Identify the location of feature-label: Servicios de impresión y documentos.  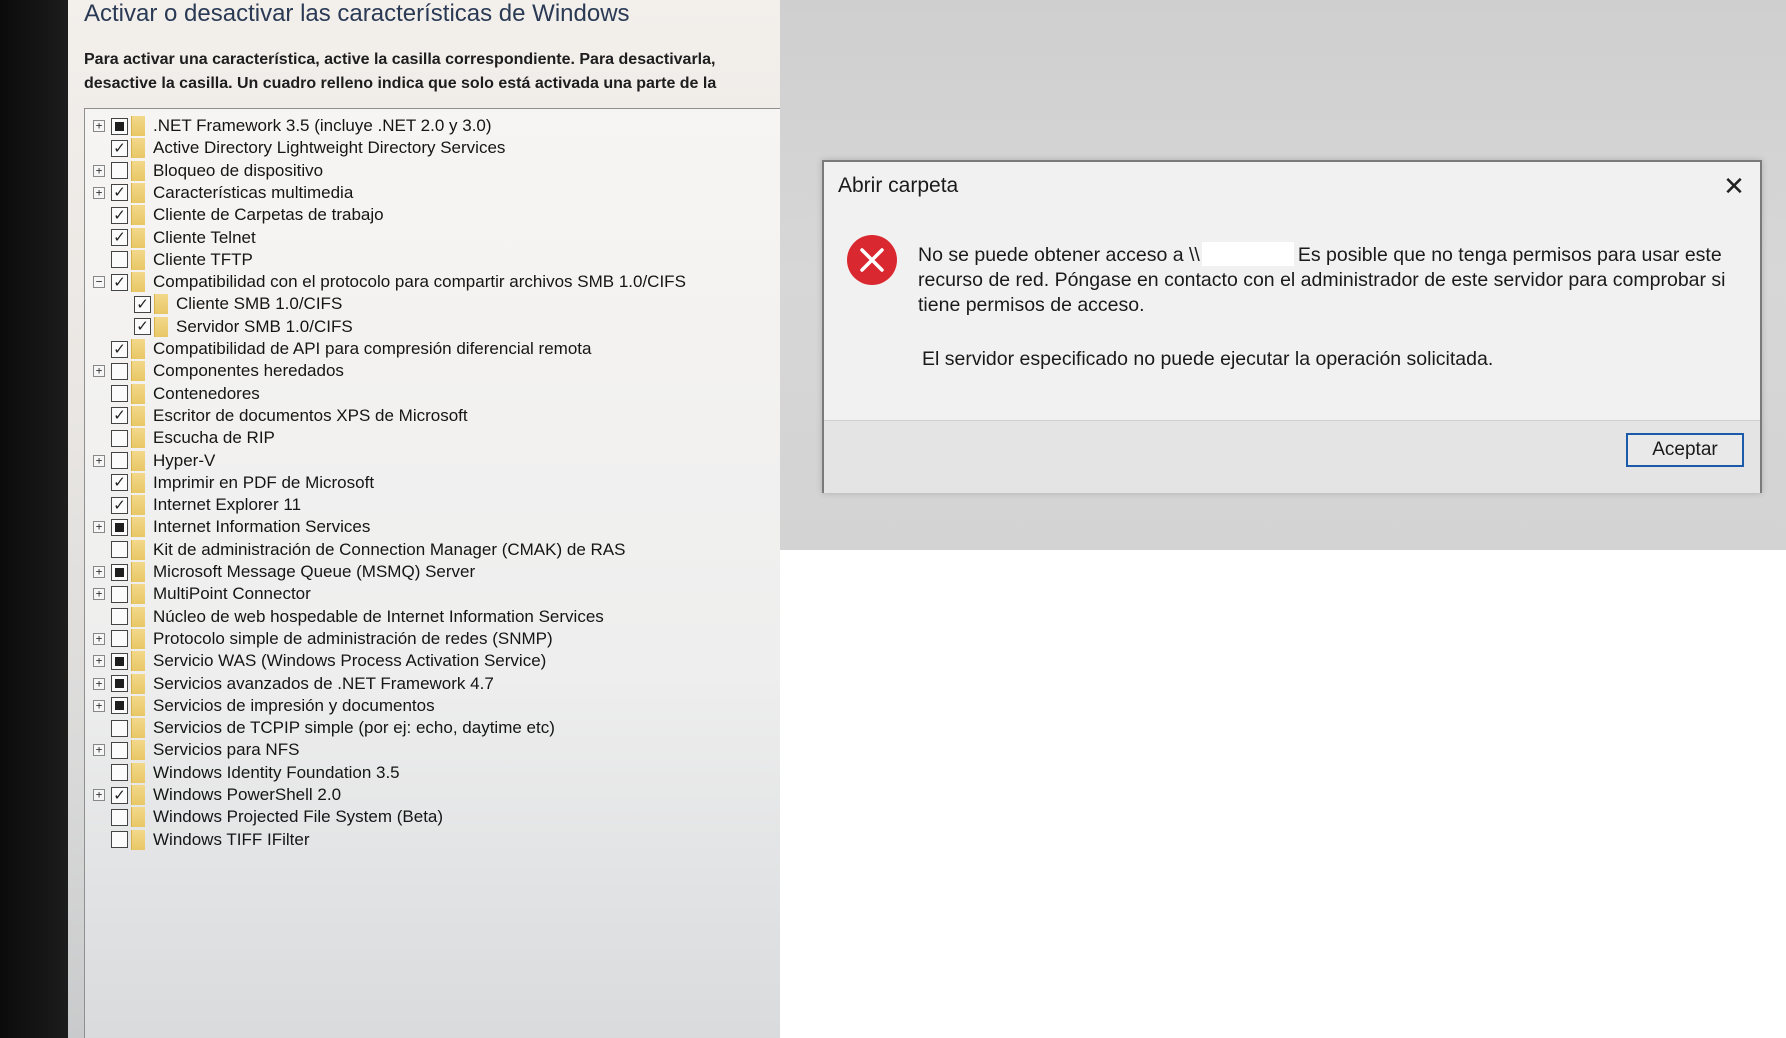
(294, 705).